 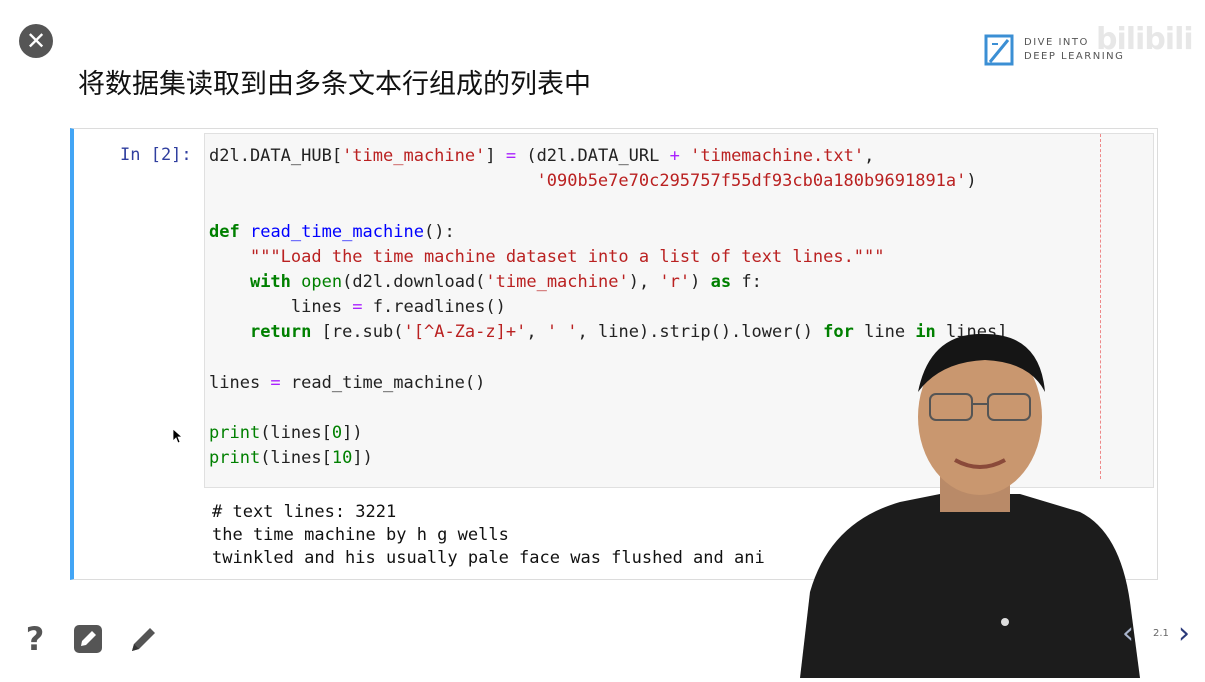 What do you see at coordinates (36, 41) in the screenshot?
I see `close-icon: ✕` at bounding box center [36, 41].